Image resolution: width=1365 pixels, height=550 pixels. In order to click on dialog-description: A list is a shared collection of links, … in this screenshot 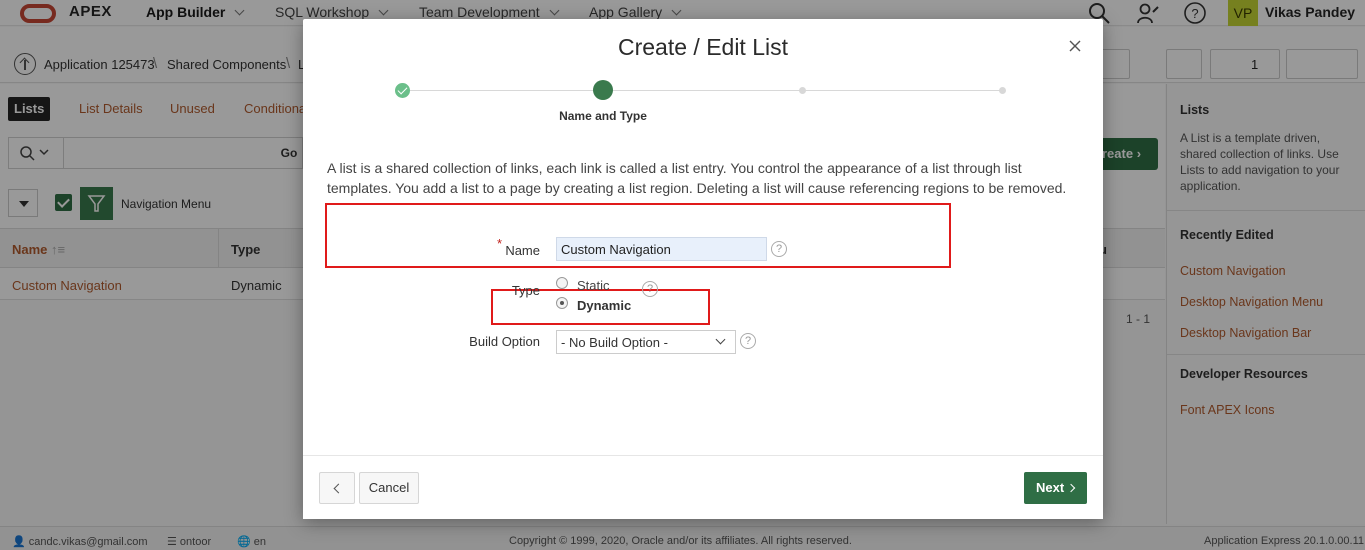, I will do `click(697, 178)`.